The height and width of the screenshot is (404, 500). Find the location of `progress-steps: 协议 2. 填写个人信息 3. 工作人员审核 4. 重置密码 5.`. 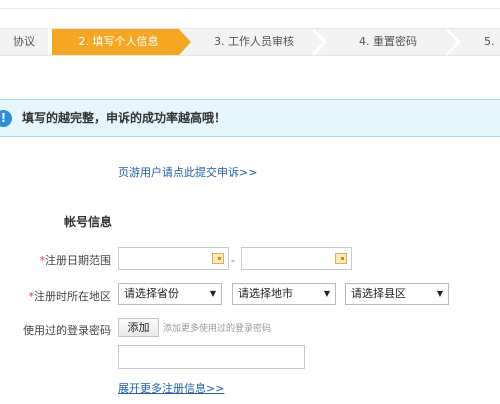

progress-steps: 协议 2. 填写个人信息 3. 工作人员审核 4. 重置密码 5. is located at coordinates (250, 42).